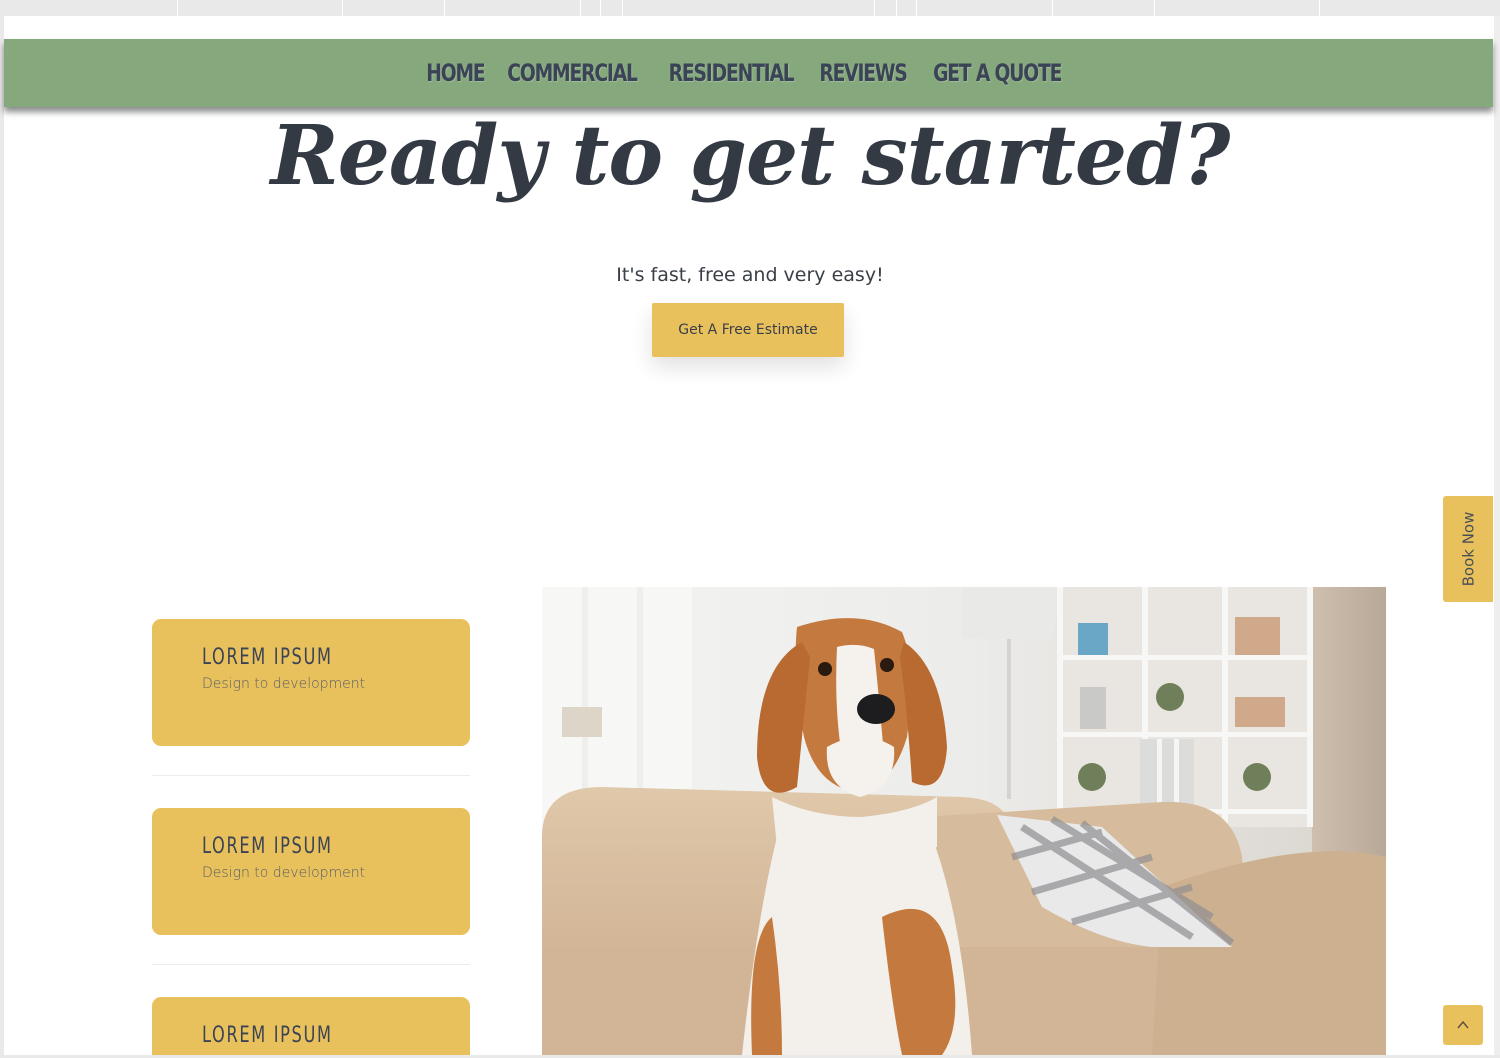 Image resolution: width=1500 pixels, height=1058 pixels. What do you see at coordinates (750, 156) in the screenshot?
I see `hero-title: Ready to get started?` at bounding box center [750, 156].